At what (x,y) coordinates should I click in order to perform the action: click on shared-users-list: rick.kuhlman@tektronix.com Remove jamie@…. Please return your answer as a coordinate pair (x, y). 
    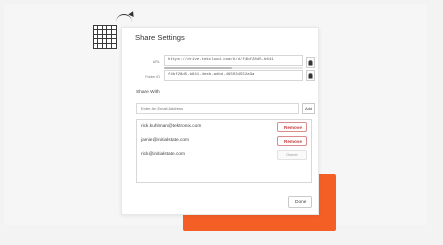
    Looking at the image, I should click on (224, 151).